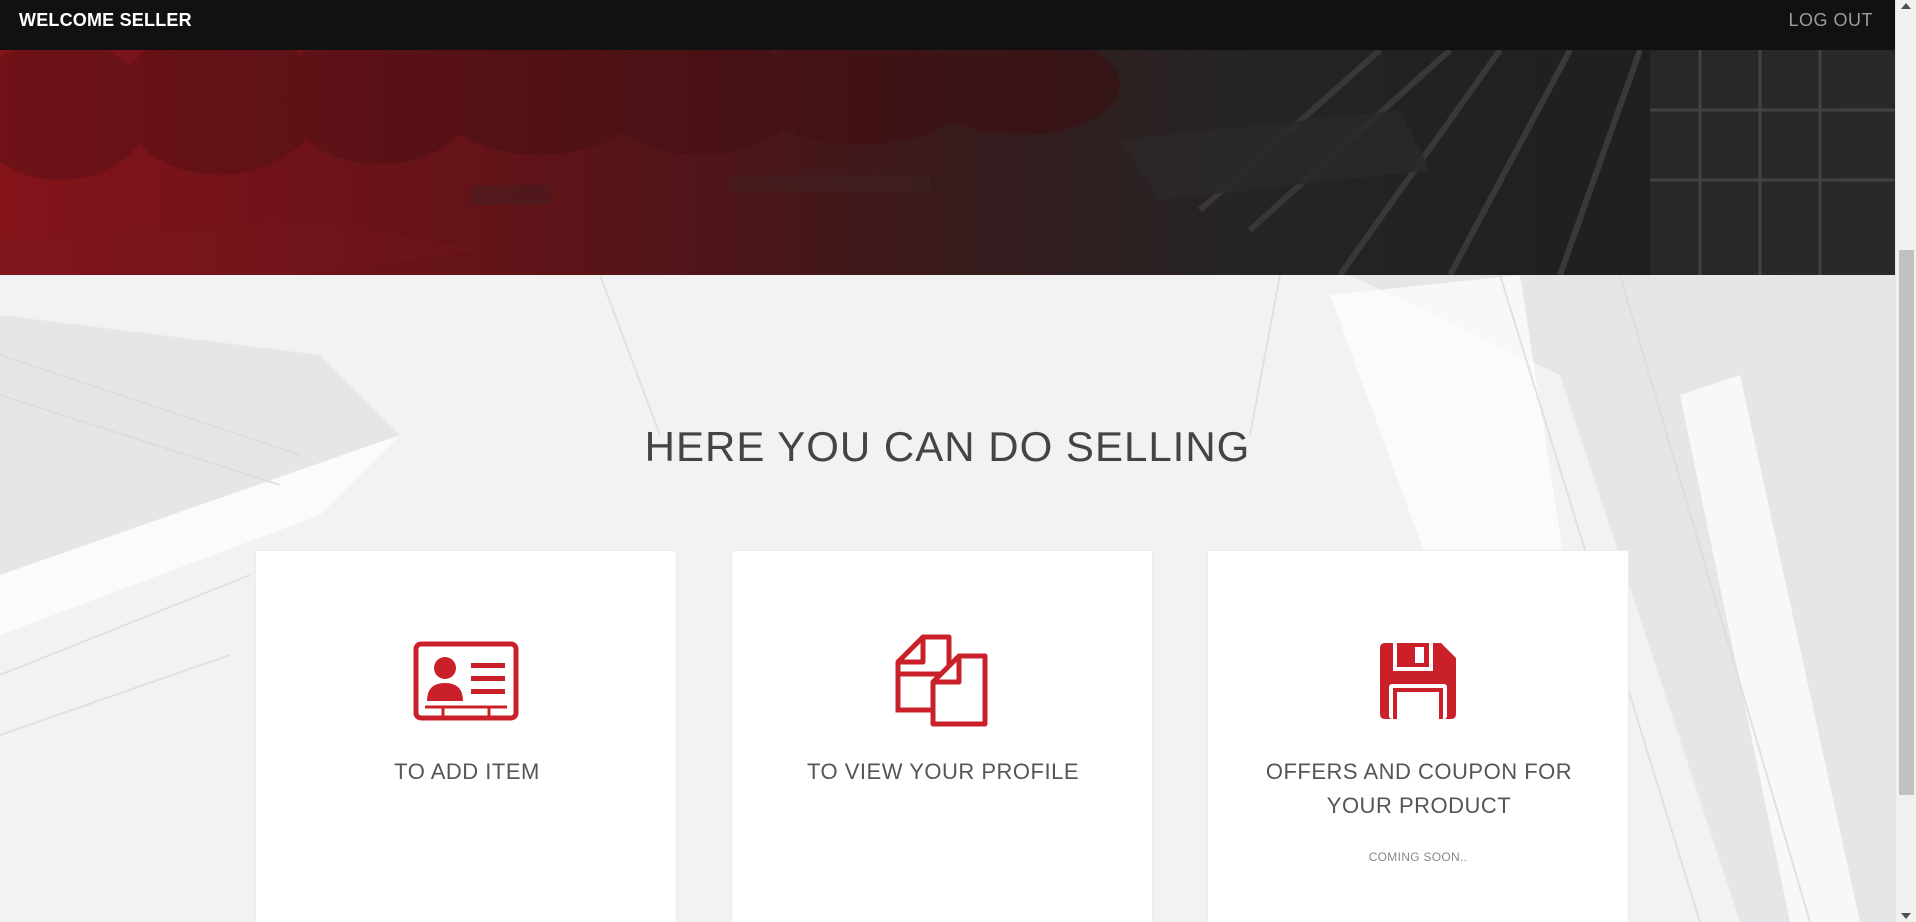 This screenshot has height=922, width=1916. What do you see at coordinates (467, 771) in the screenshot?
I see `add-item-label: TO ADD ITEM` at bounding box center [467, 771].